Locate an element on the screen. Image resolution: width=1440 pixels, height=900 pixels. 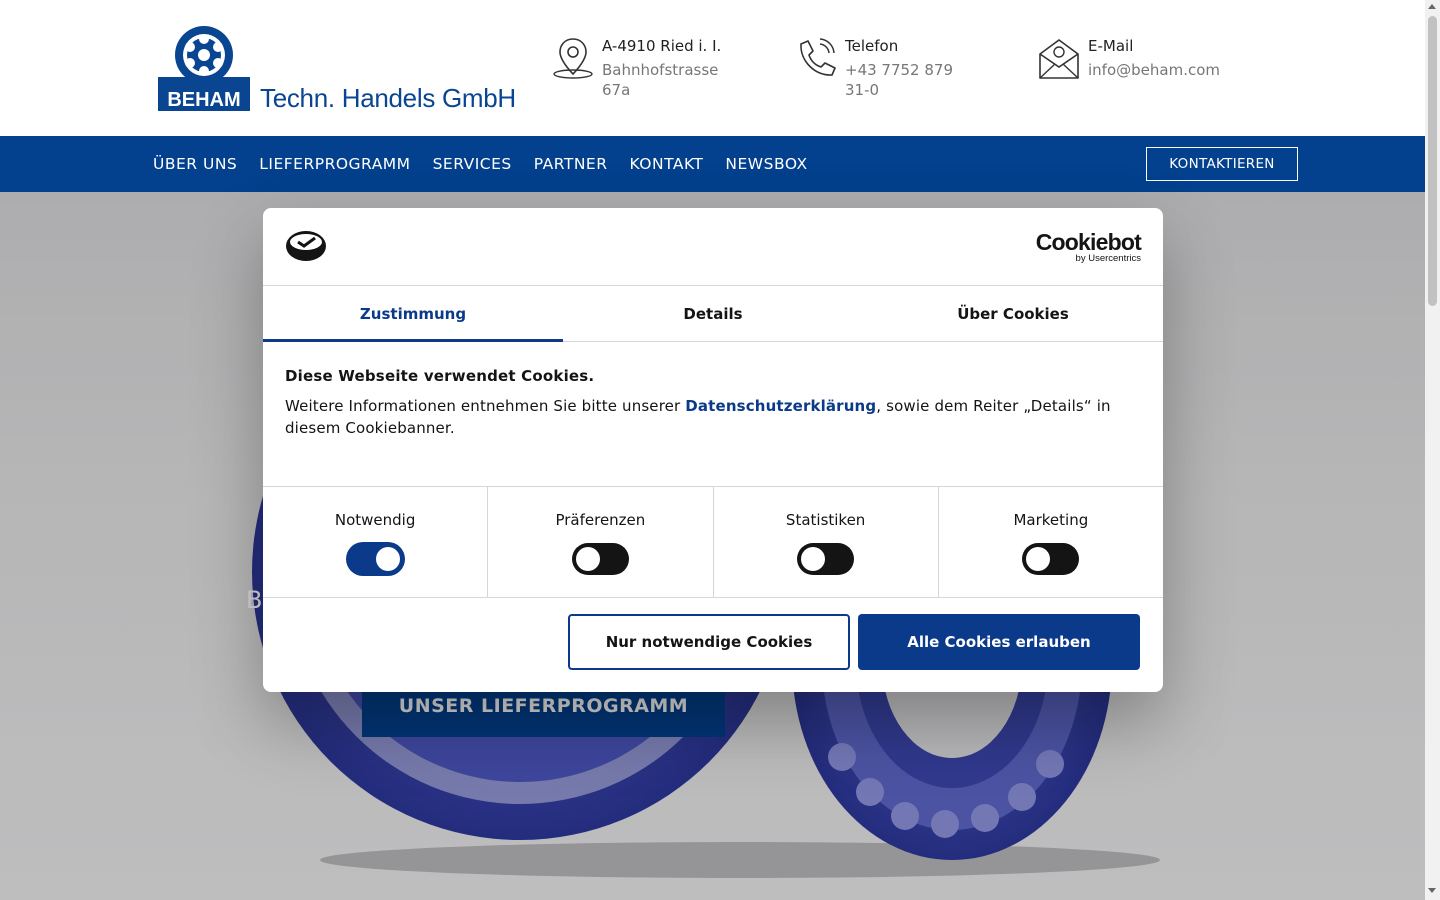
email-address: info@beham.com is located at coordinates (1154, 70).